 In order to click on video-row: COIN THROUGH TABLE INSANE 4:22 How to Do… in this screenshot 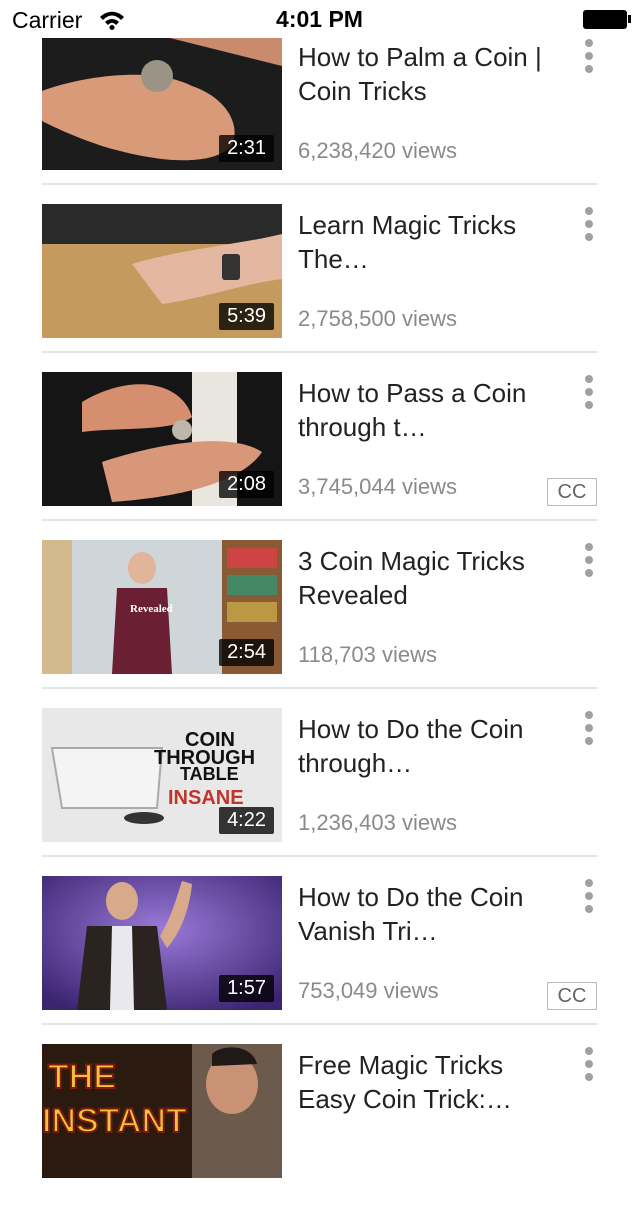, I will do `click(319, 792)`.